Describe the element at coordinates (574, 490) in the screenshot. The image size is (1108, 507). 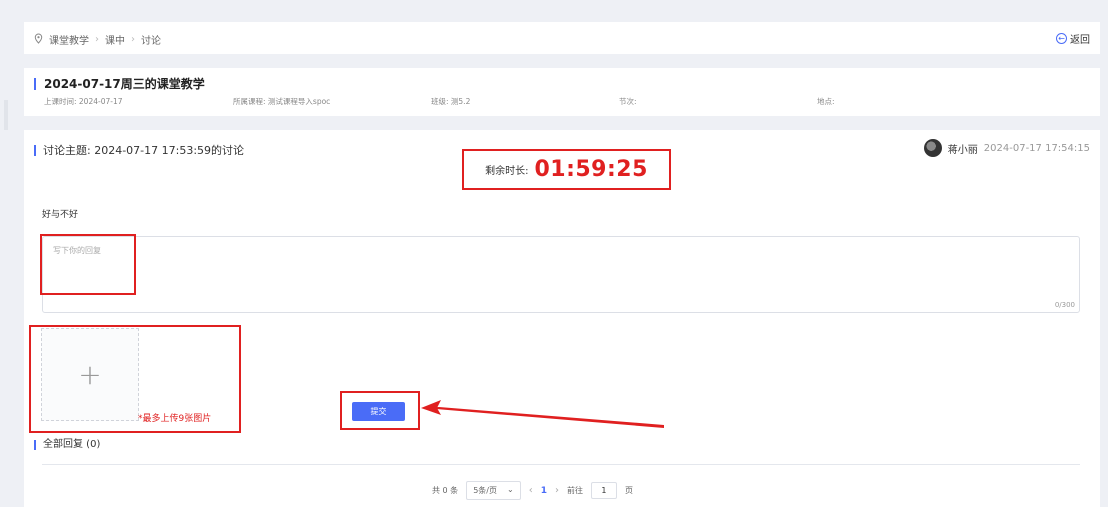
I see `goto-label: 前往` at that location.